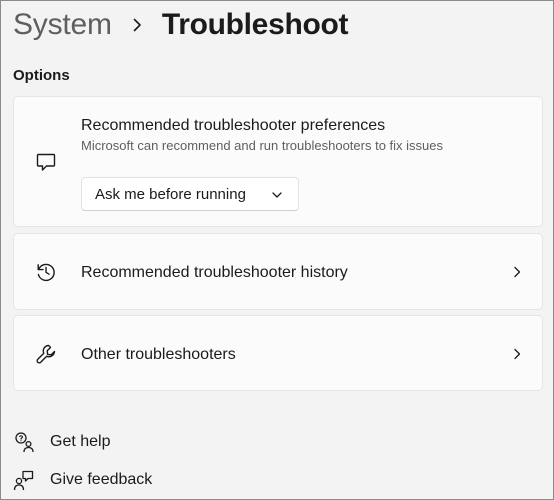 The image size is (554, 500). What do you see at coordinates (101, 479) in the screenshot?
I see `give-feedback-label: Give feedback` at bounding box center [101, 479].